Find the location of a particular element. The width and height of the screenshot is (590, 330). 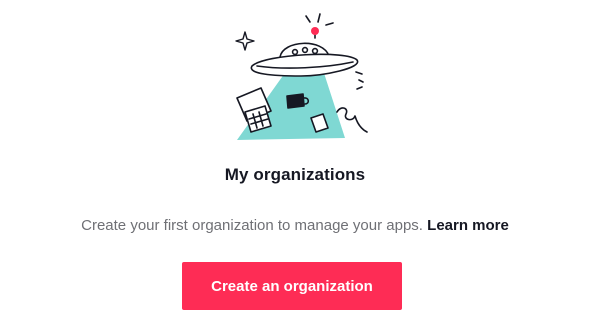

ufo-abduction-illustration is located at coordinates (301, 76).